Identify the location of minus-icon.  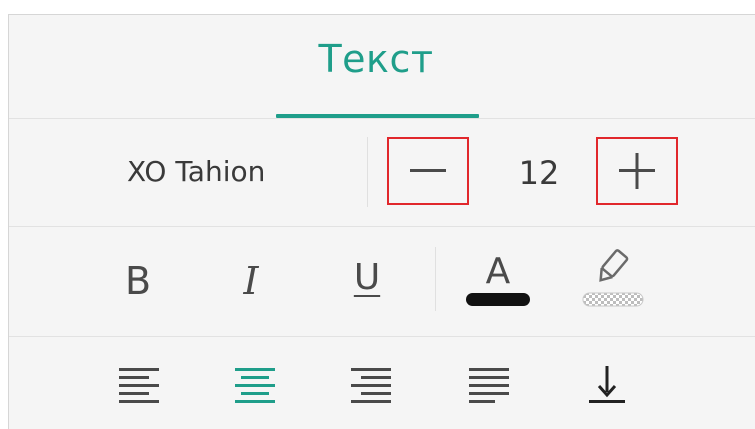
(428, 170).